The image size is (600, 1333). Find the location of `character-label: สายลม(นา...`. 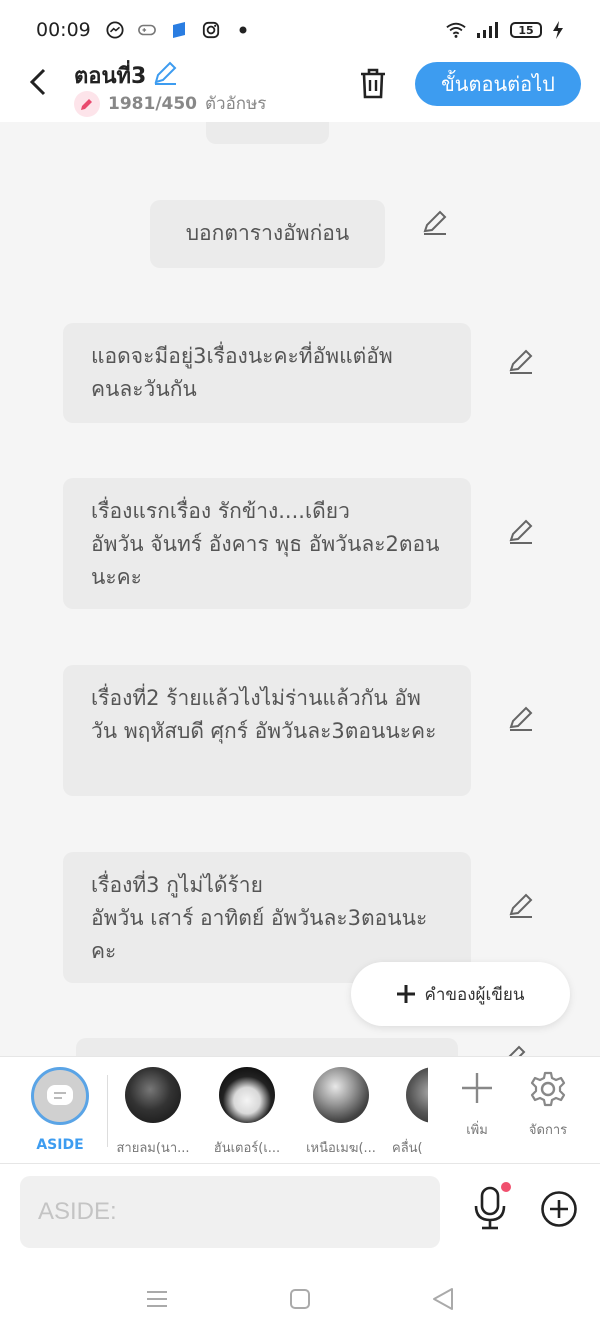

character-label: สายลม(นา... is located at coordinates (153, 1148).